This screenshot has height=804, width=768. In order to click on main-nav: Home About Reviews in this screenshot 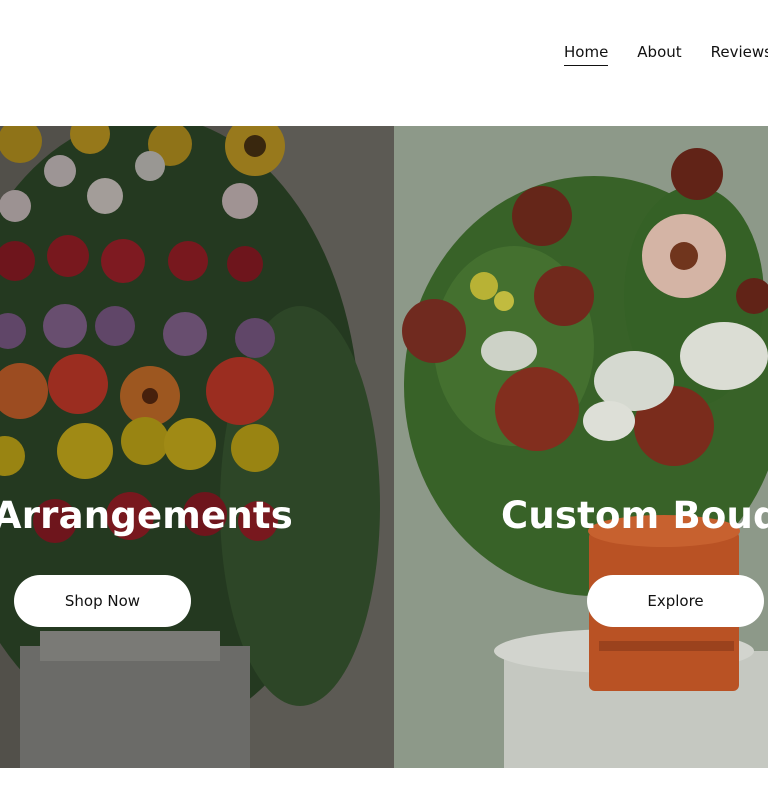, I will do `click(666, 54)`.